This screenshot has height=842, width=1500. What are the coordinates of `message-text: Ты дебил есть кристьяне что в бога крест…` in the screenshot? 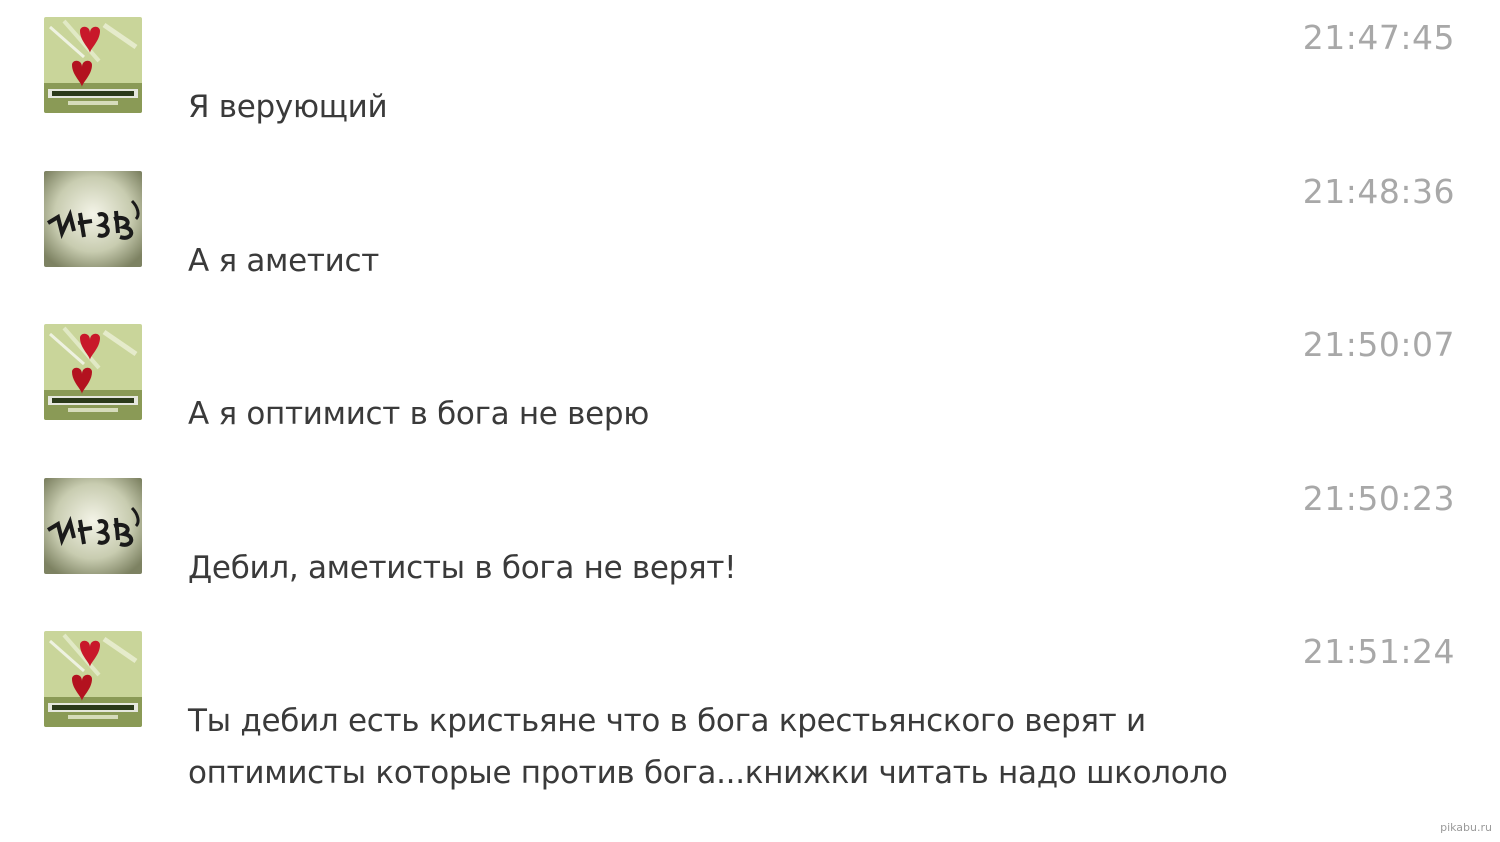 It's located at (708, 747).